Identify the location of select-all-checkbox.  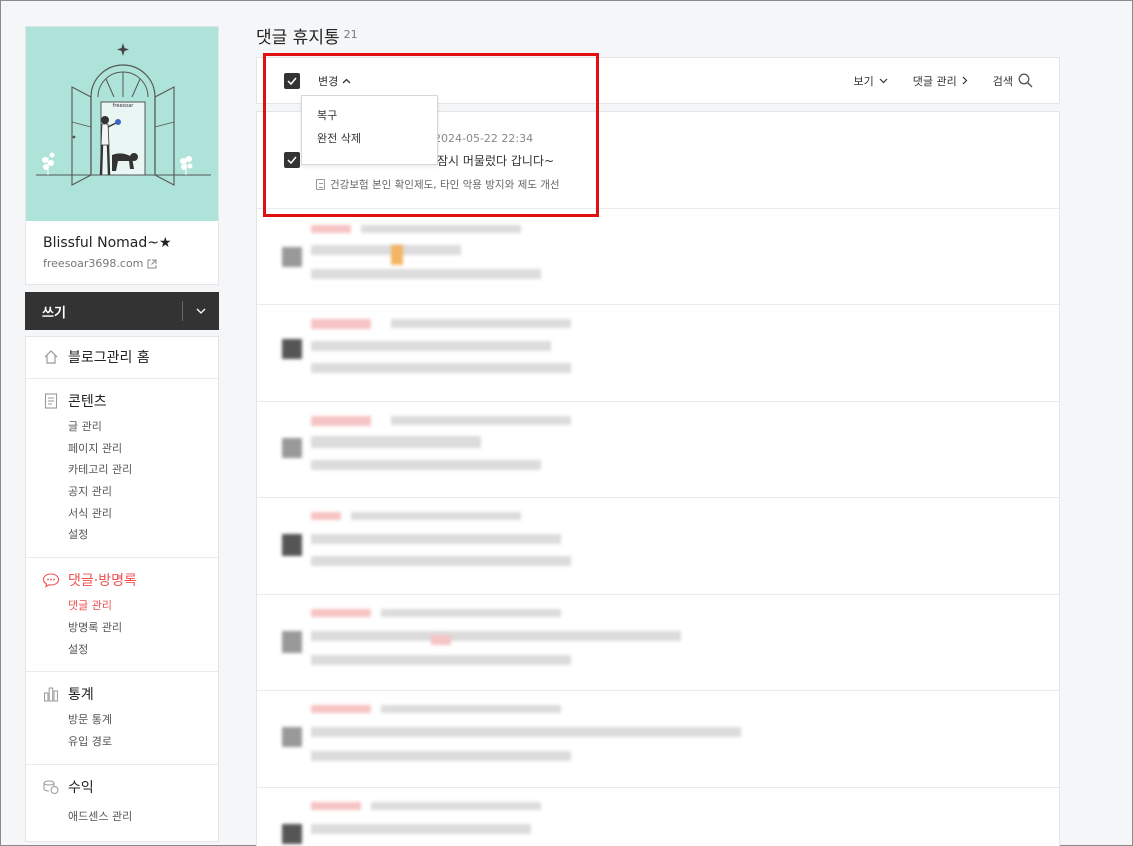
(292, 80).